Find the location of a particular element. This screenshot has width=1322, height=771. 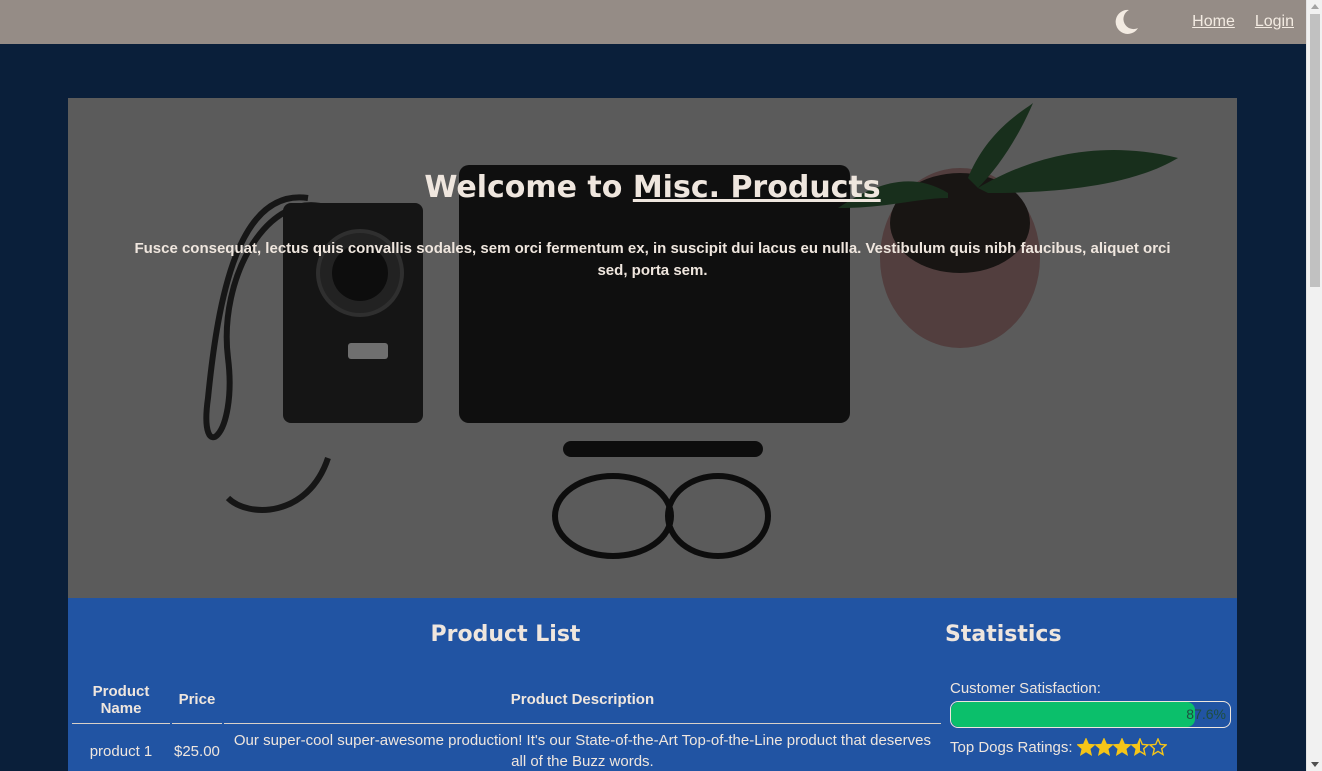

column-header-price: Price is located at coordinates (197, 701).